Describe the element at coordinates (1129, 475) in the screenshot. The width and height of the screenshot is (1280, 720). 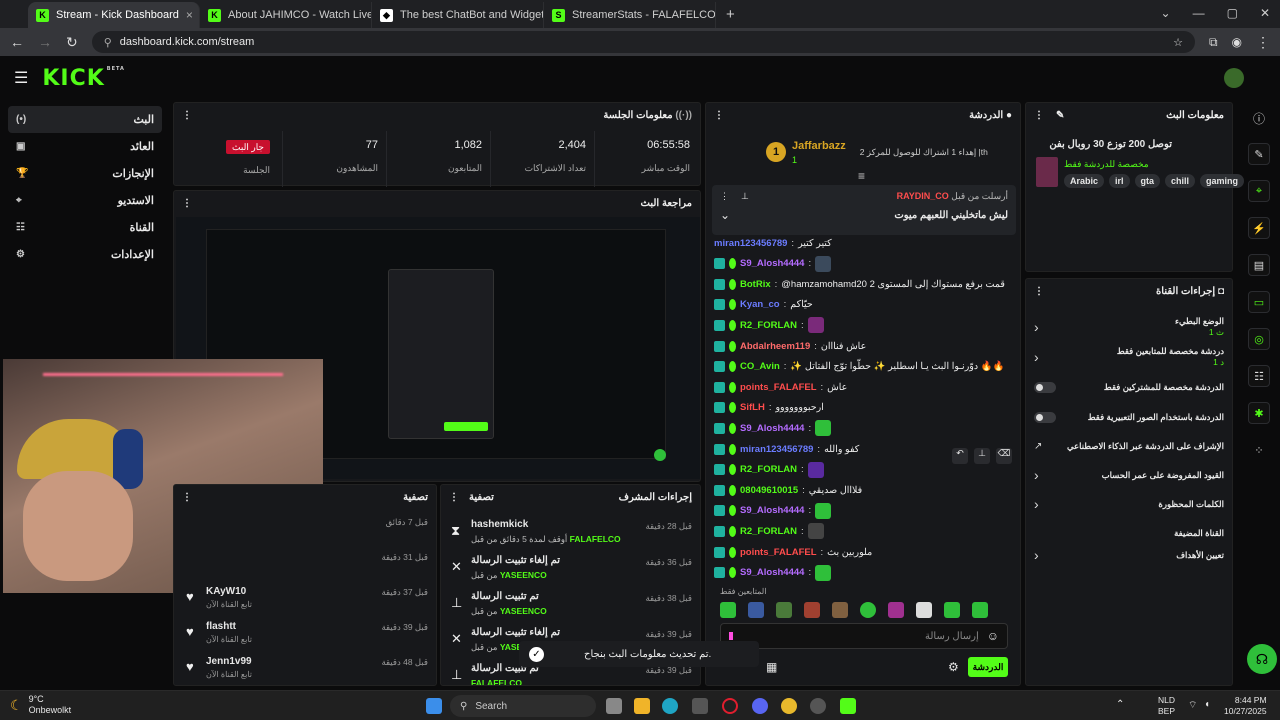
I see `channel-action-item: › القيود المفروضة على عمر الحساب` at that location.